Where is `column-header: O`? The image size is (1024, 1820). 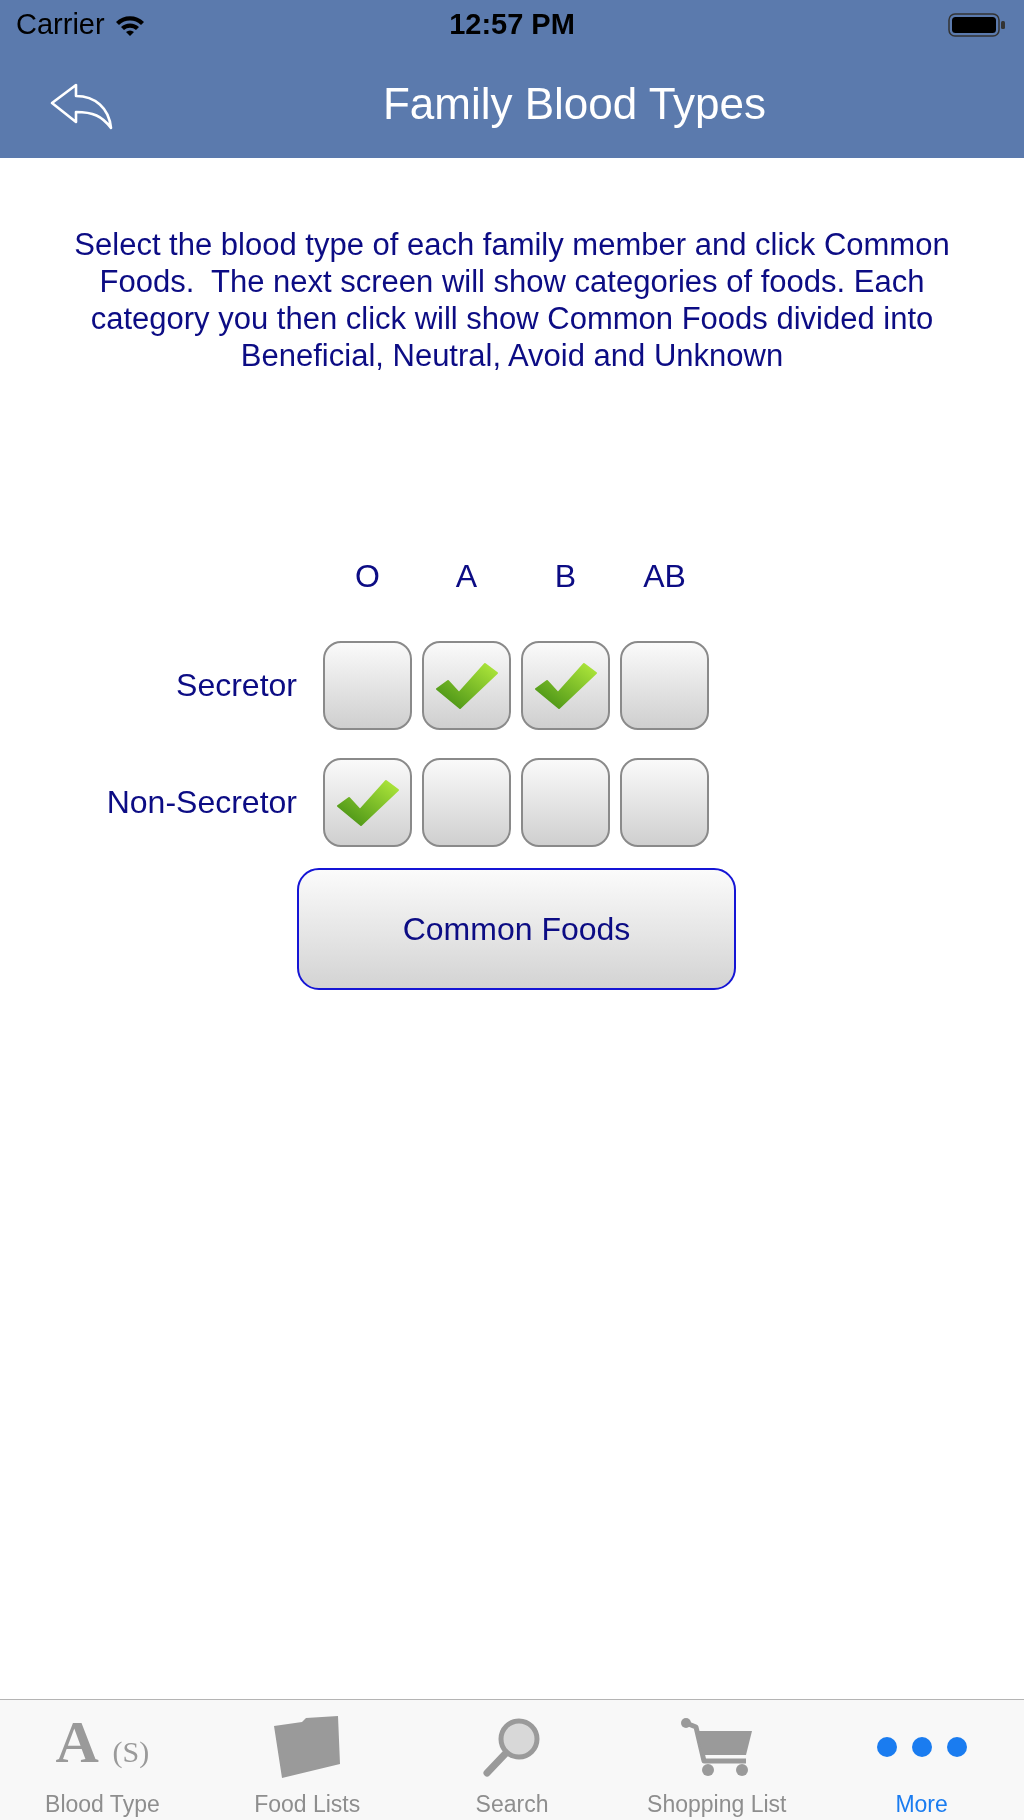
column-header: O is located at coordinates (367, 576).